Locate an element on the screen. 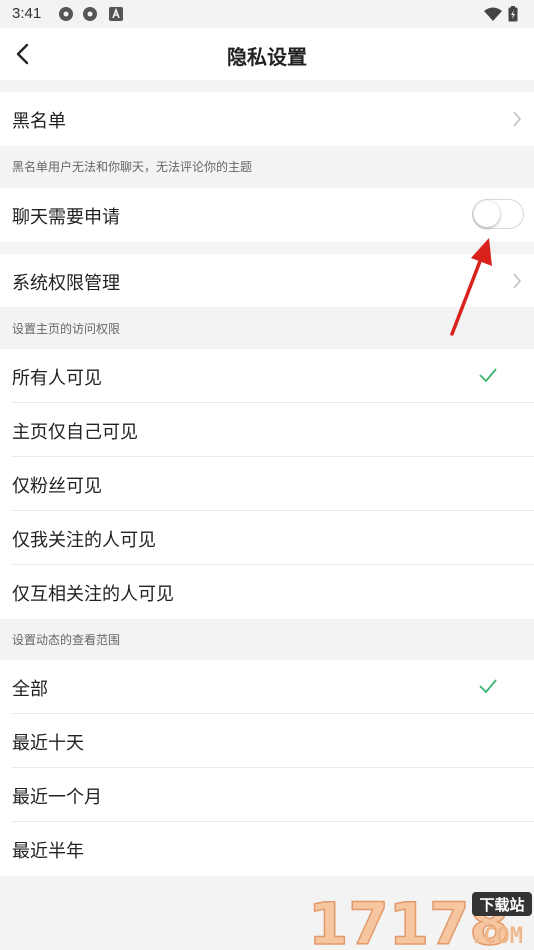 The image size is (534, 950). nav-bar: 隐私设置 is located at coordinates (267, 54).